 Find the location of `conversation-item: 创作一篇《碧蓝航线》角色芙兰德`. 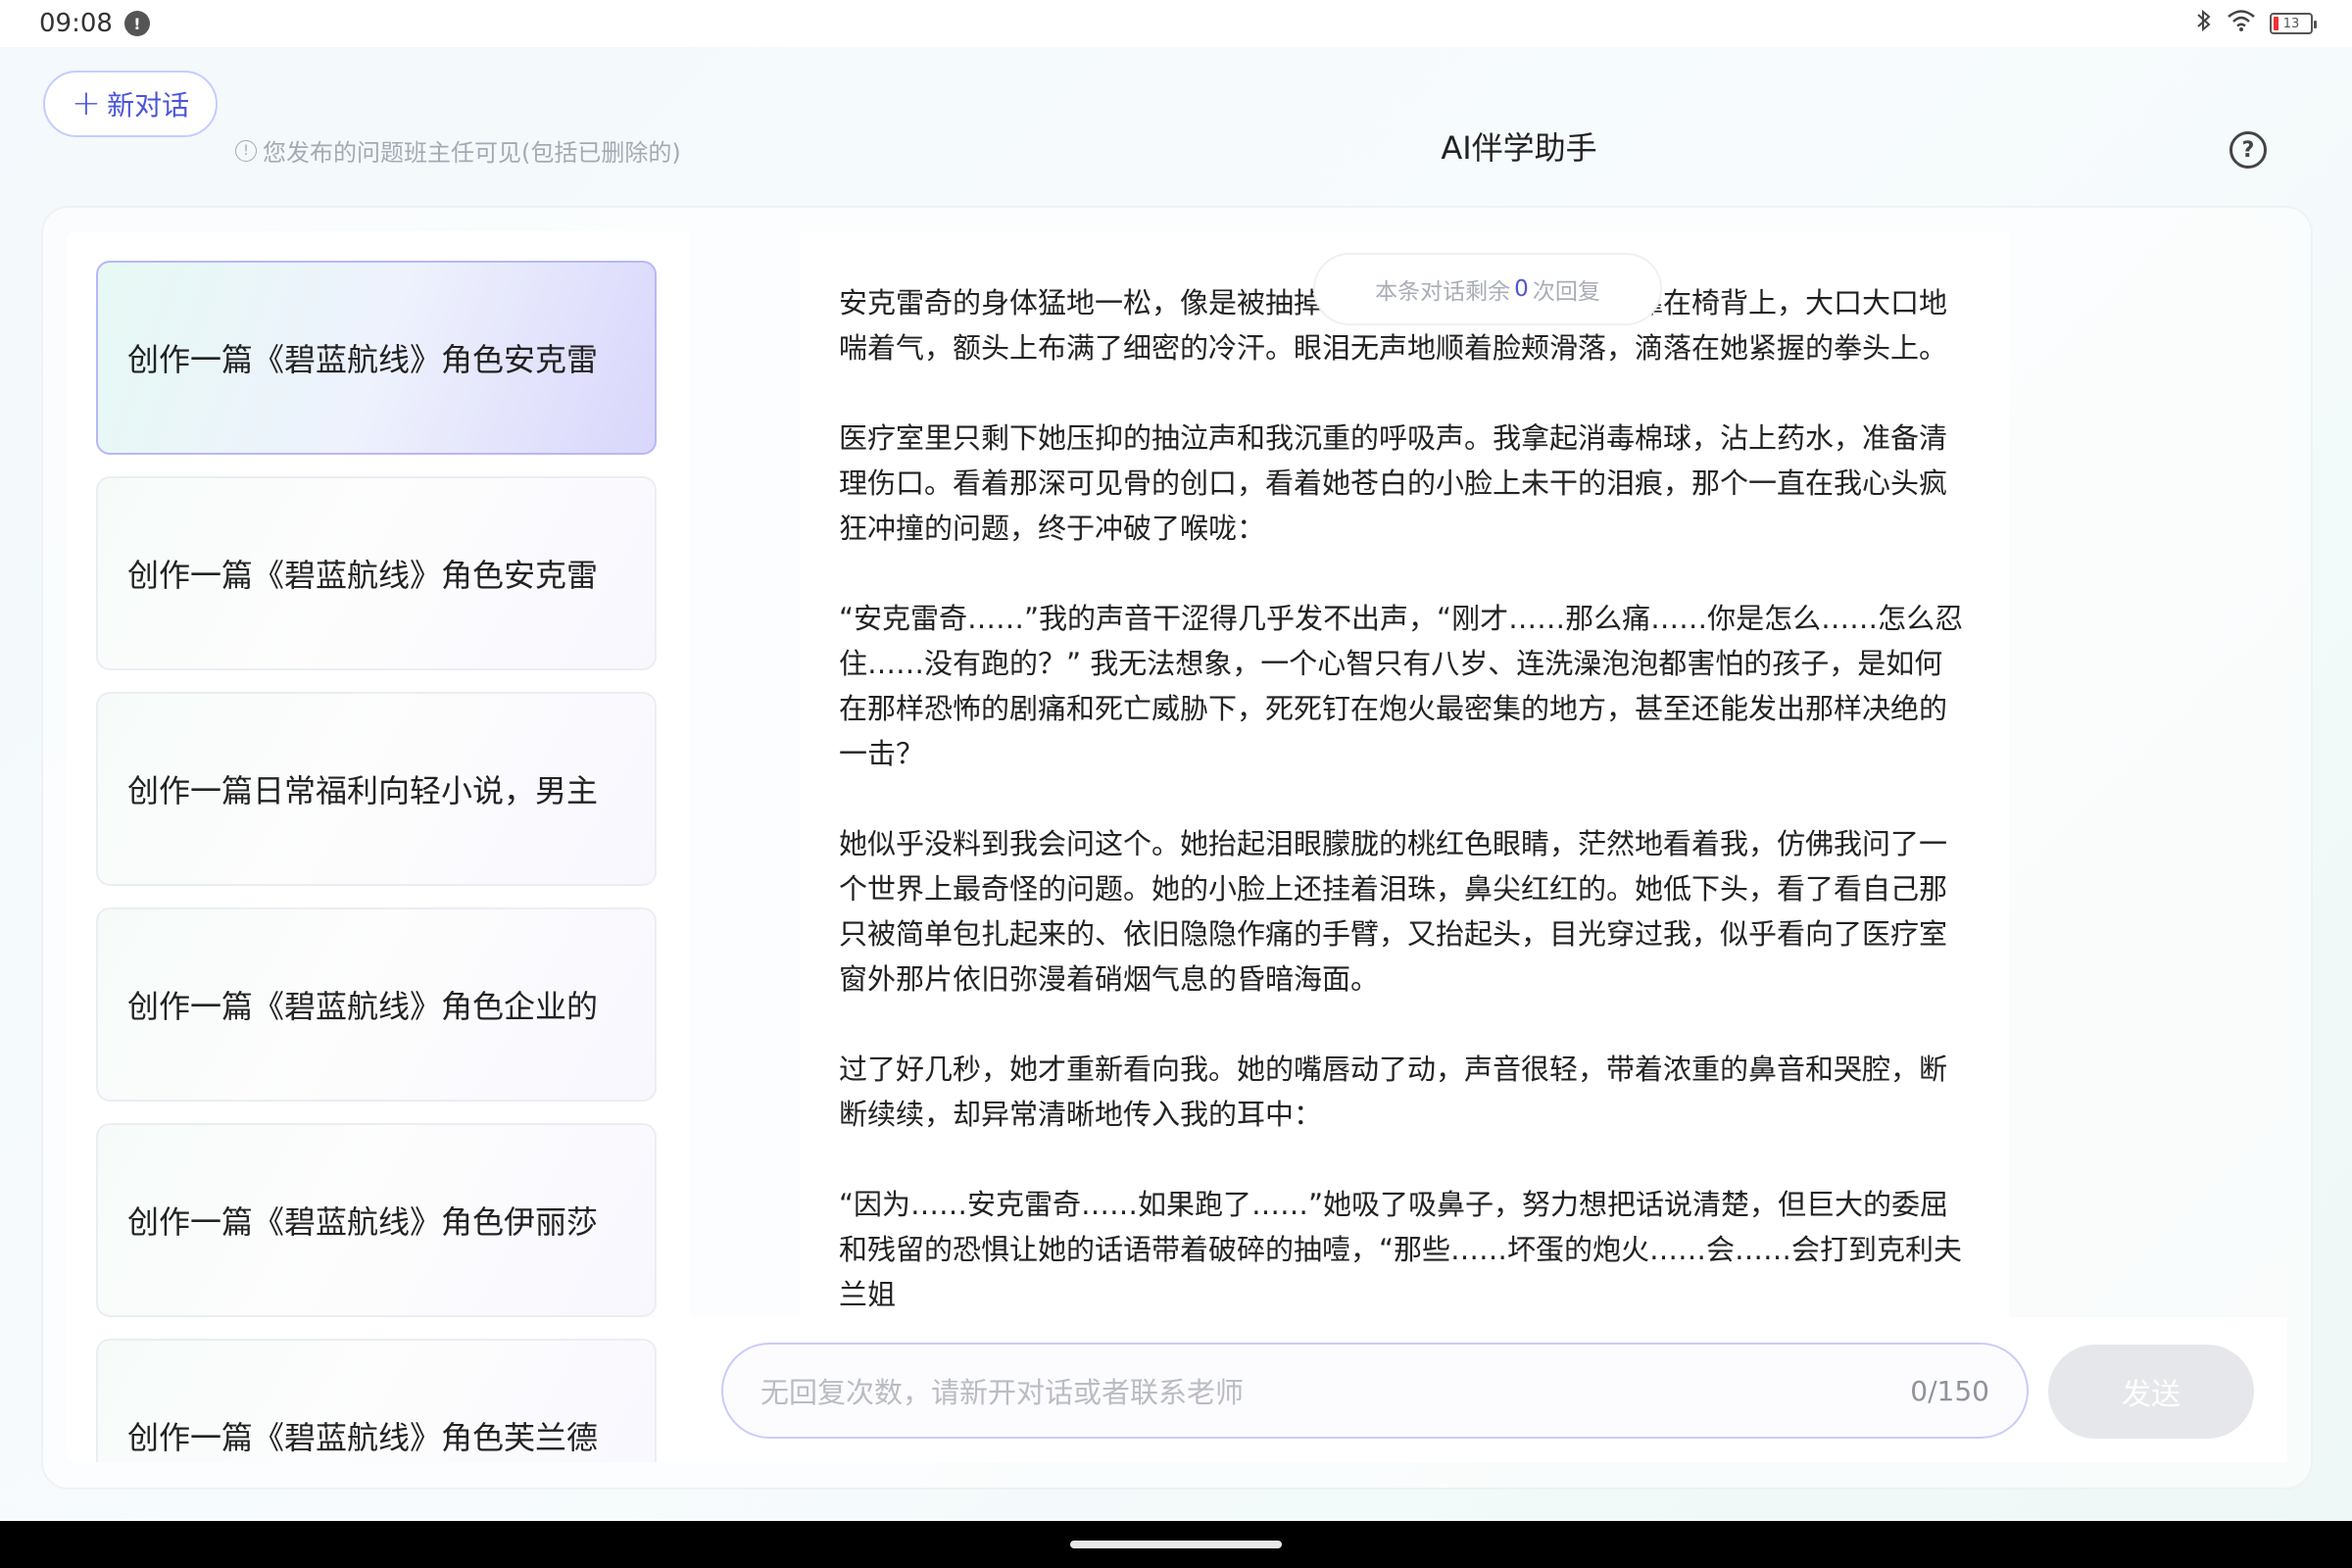

conversation-item: 创作一篇《碧蓝航线》角色芙兰德 is located at coordinates (376, 1400).